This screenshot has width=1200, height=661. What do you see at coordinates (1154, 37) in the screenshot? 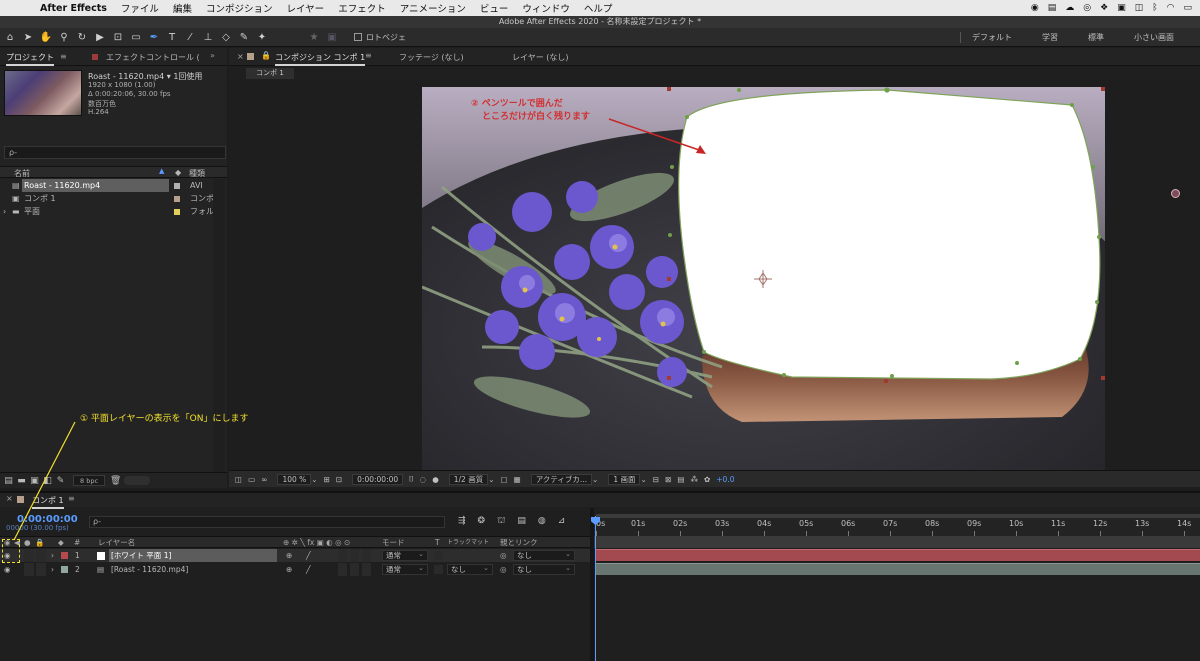
I see `workspace-small-screen: 小さい画面` at bounding box center [1154, 37].